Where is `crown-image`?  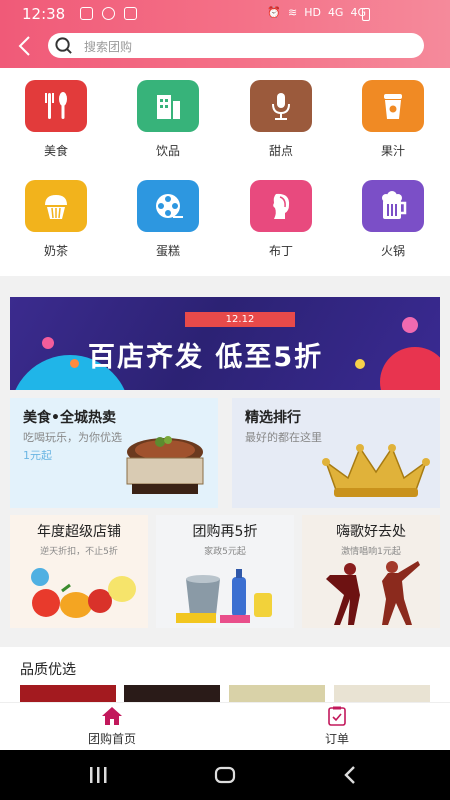
crown-image is located at coordinates (376, 470).